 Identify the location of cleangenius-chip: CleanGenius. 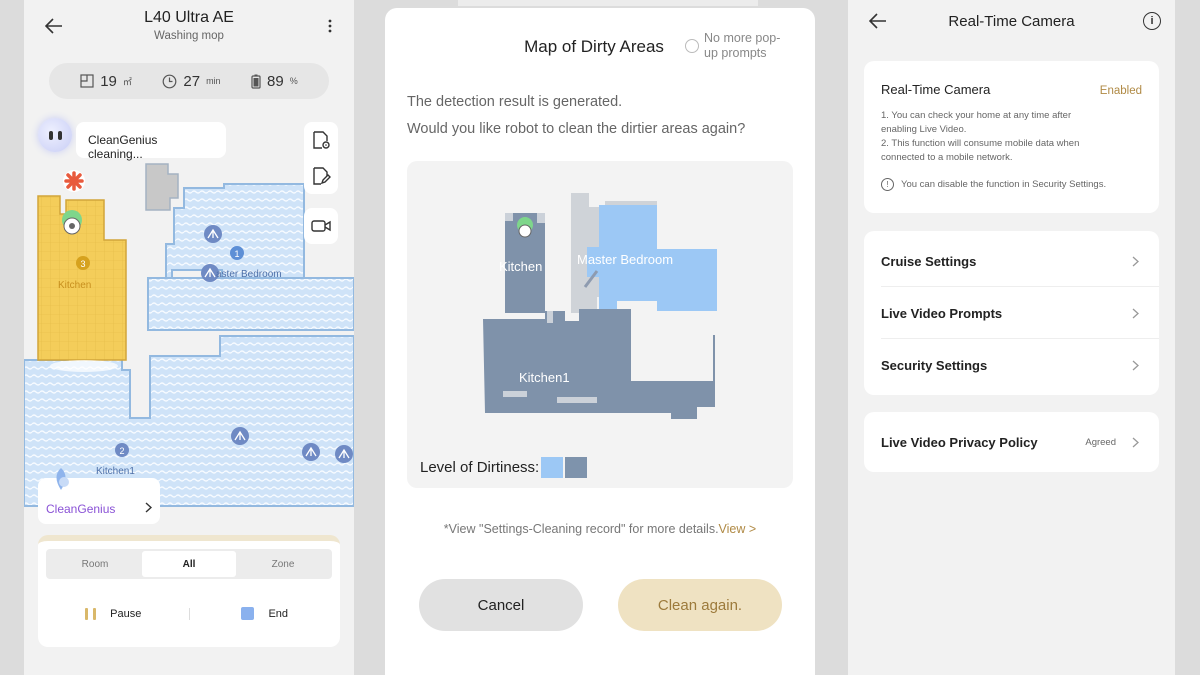
(99, 496).